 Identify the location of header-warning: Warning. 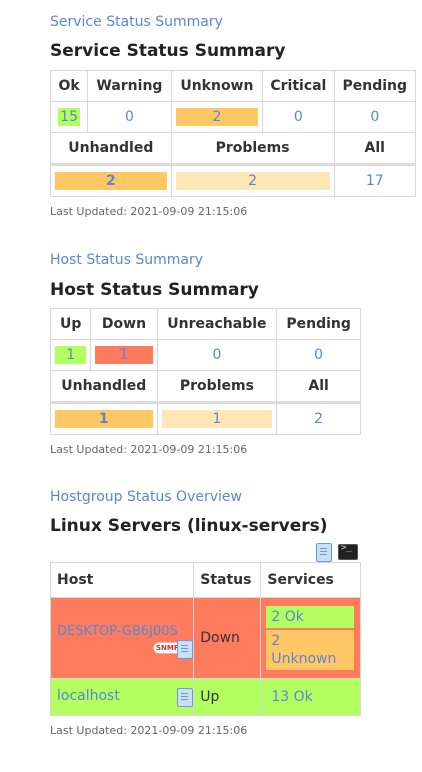
(129, 86).